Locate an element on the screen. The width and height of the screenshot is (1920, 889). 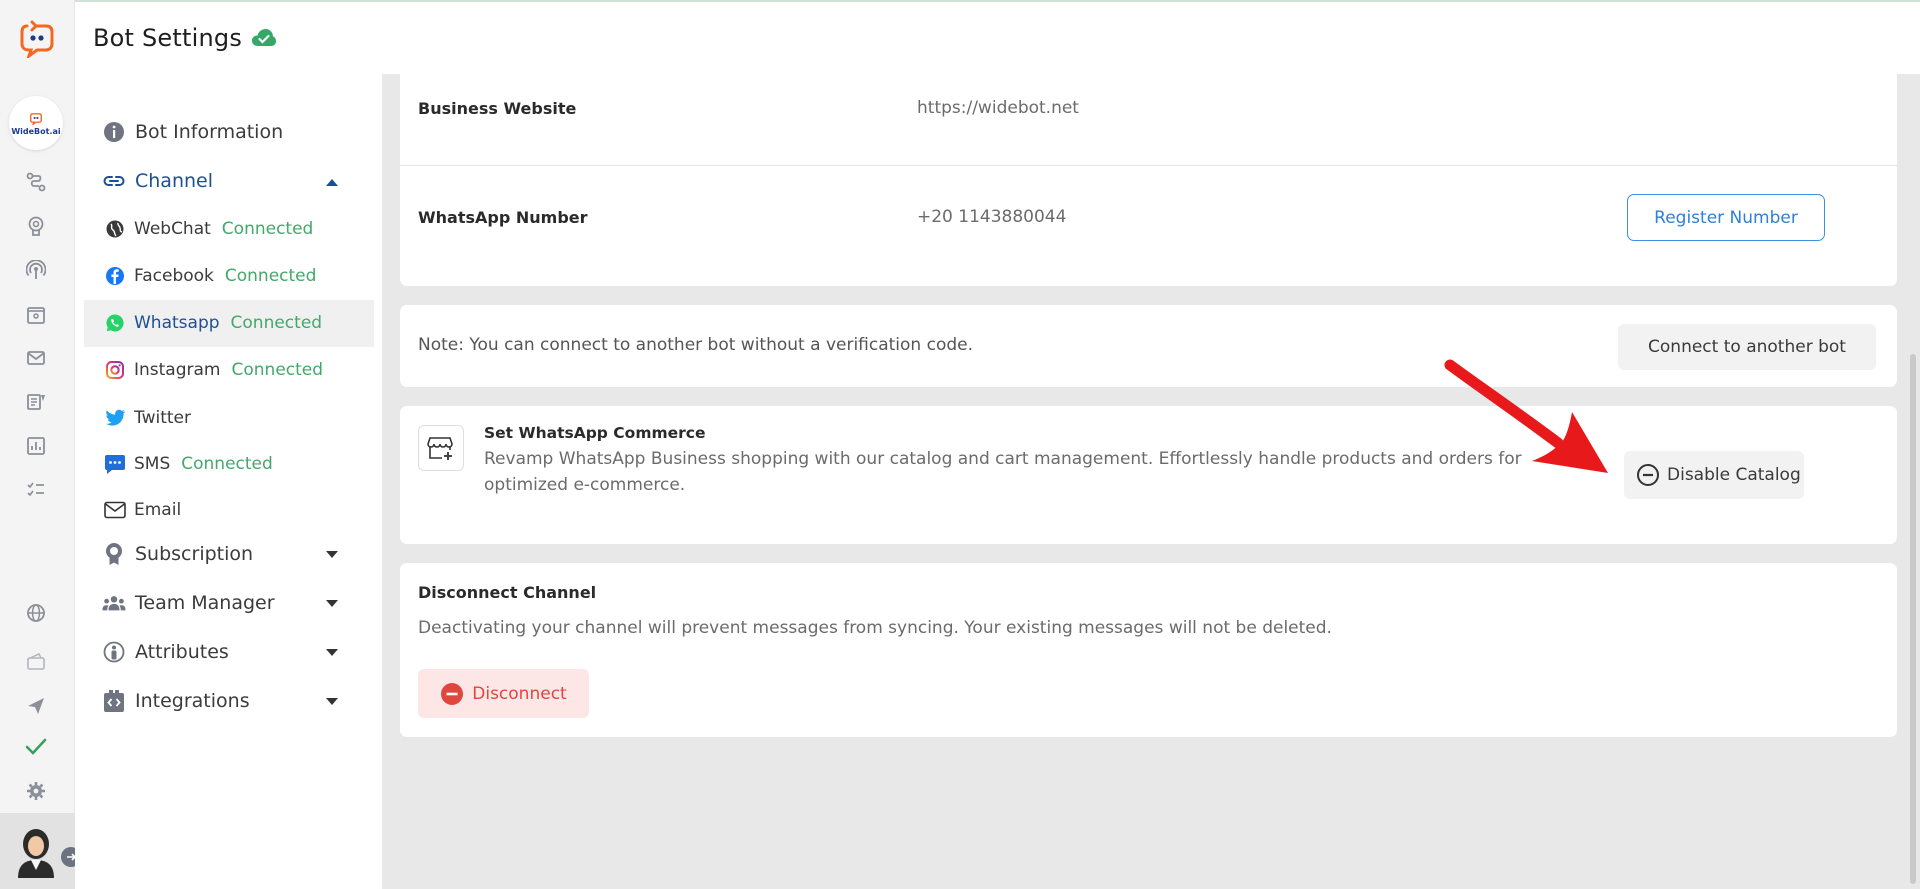
sms-icon is located at coordinates (115, 464).